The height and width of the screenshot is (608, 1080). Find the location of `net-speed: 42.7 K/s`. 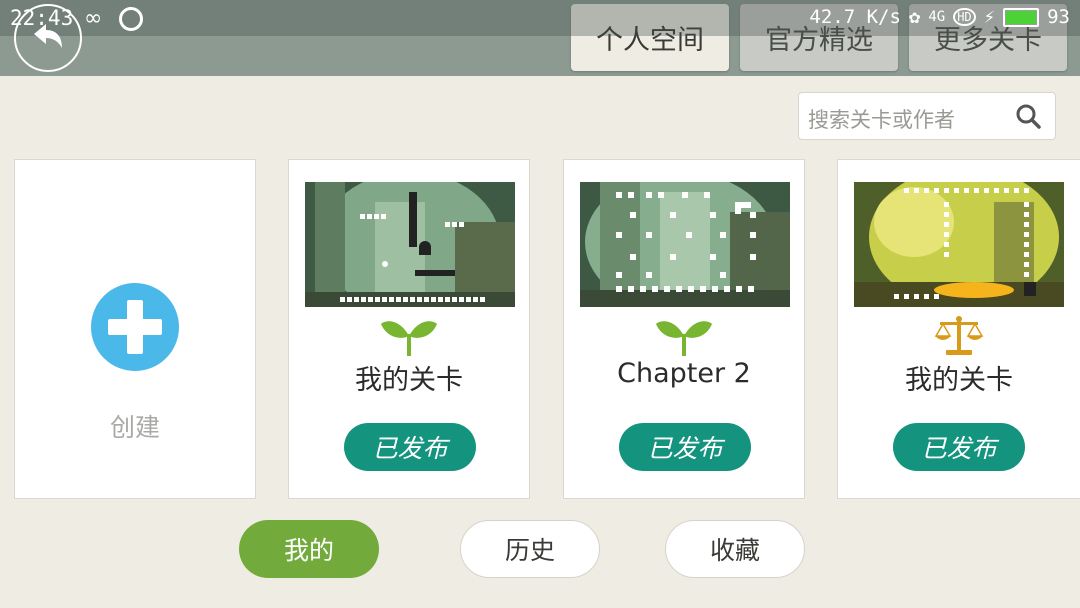

net-speed: 42.7 K/s is located at coordinates (855, 17).